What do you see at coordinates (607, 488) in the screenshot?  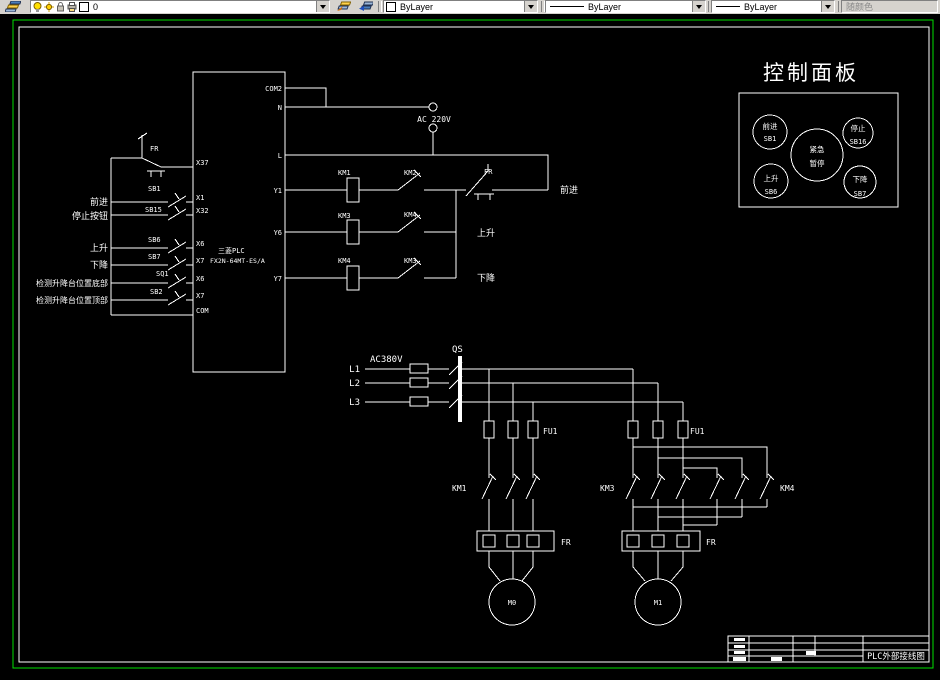 I see `km3-contacts-label: KM3` at bounding box center [607, 488].